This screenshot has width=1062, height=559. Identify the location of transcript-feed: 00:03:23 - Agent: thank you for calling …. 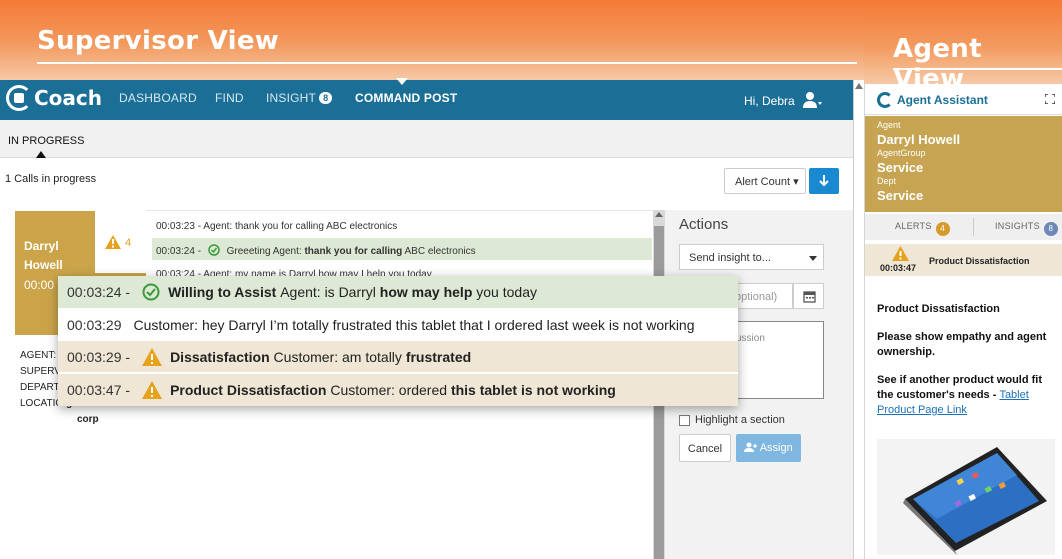
(399, 247).